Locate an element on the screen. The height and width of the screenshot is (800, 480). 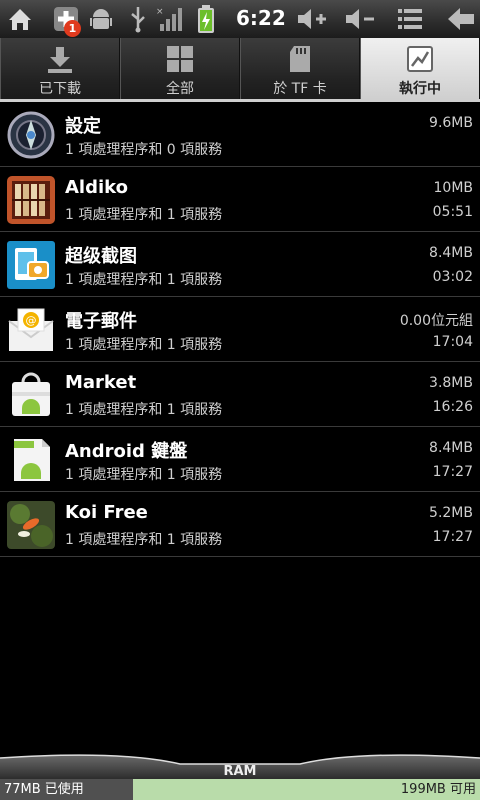
app-name: 電子郵件 is located at coordinates (101, 321).